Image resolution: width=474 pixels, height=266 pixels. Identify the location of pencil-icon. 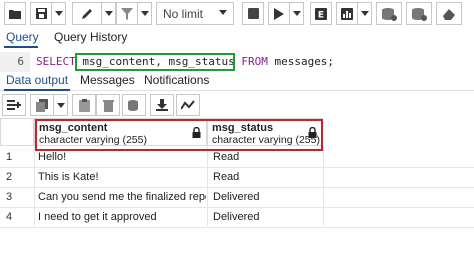
(87, 13).